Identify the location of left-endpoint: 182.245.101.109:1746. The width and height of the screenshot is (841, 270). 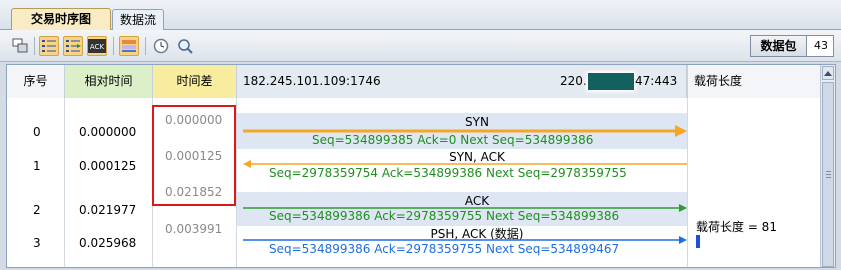
(312, 81).